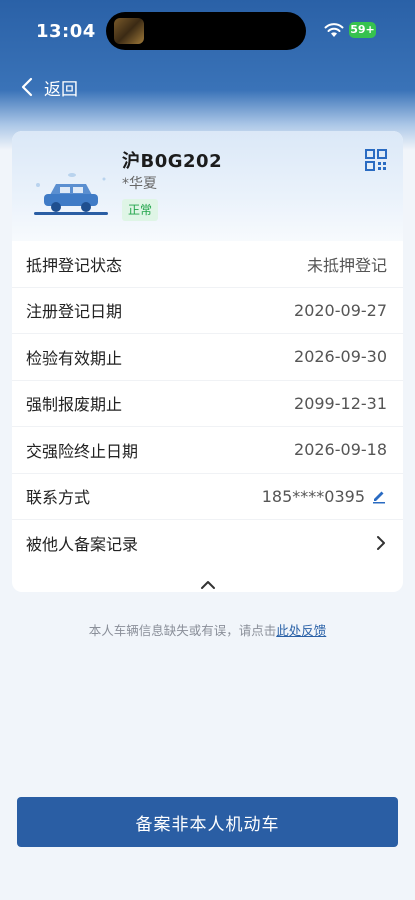 The image size is (415, 900). I want to click on status-bar: 13:04 59+, so click(207, 31).